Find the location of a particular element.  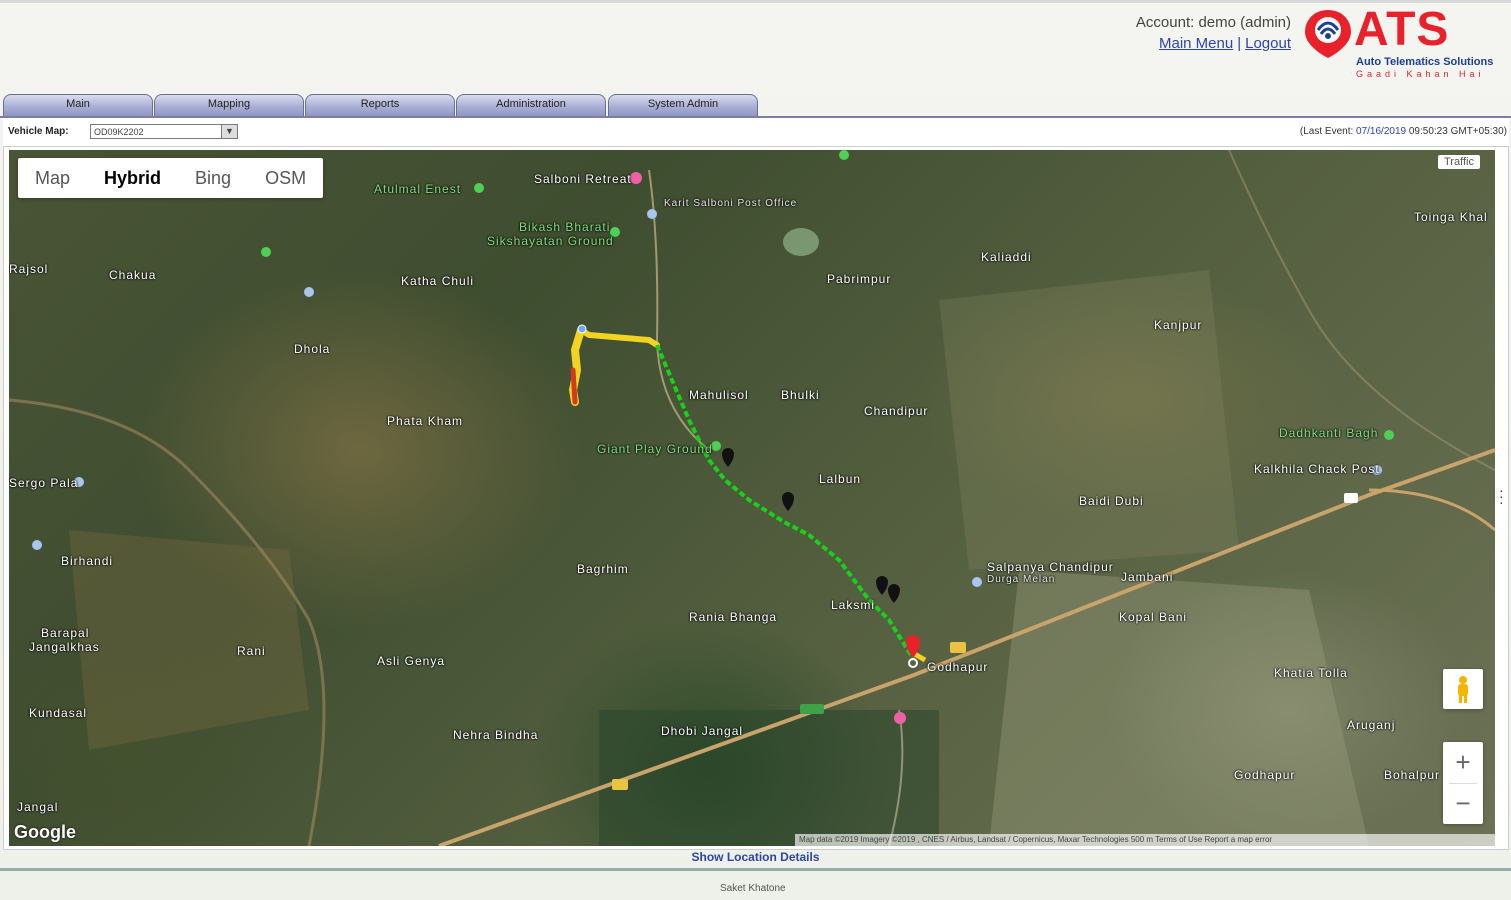

map-label: Kundasal is located at coordinates (58, 713).